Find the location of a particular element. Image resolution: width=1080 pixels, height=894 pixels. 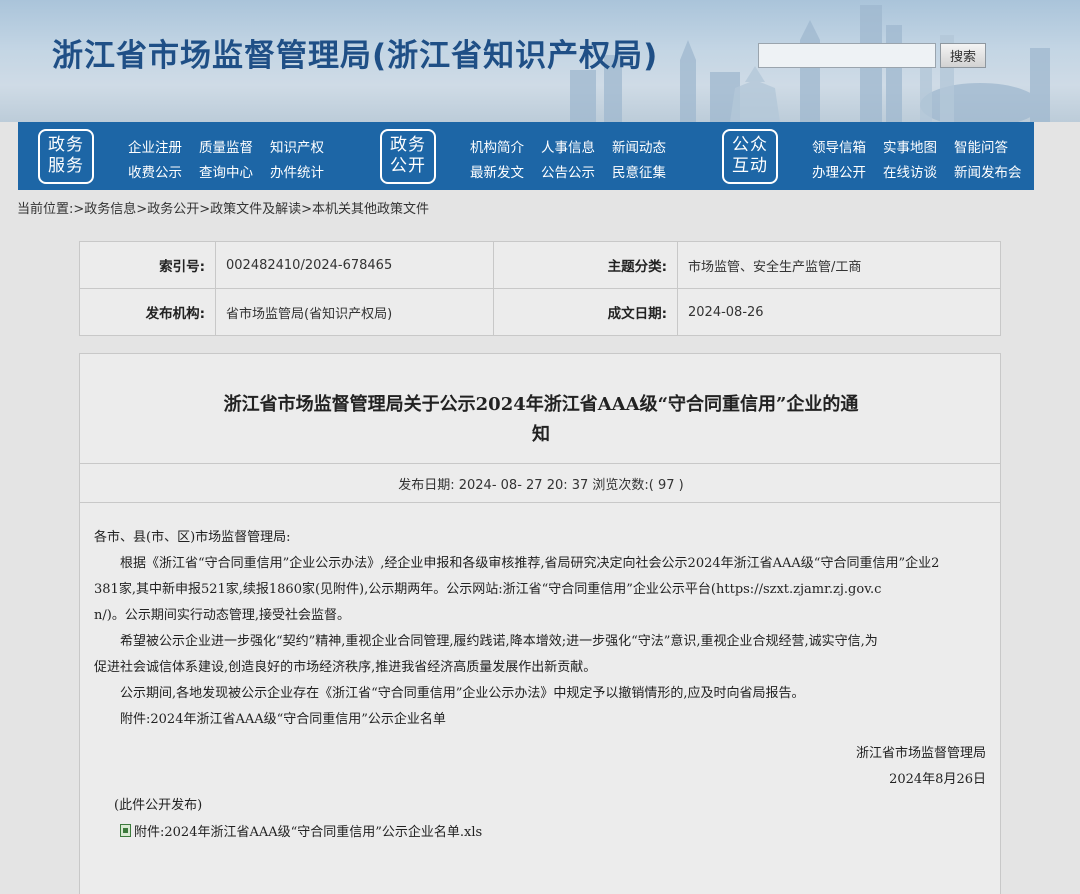

signature-org: 浙江省市场监督管理局 is located at coordinates (920, 753).